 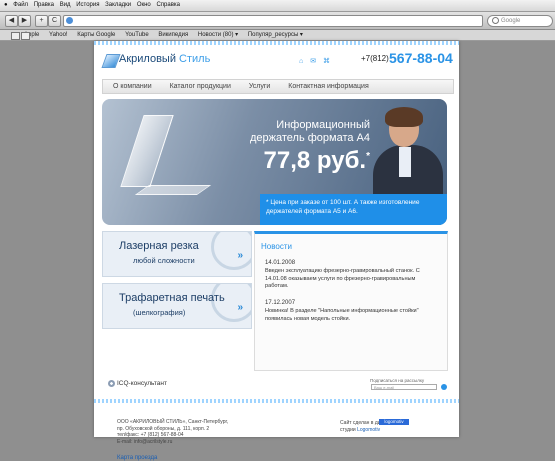 I want to click on bookmark-youtube: YouTube, so click(x=137, y=35).